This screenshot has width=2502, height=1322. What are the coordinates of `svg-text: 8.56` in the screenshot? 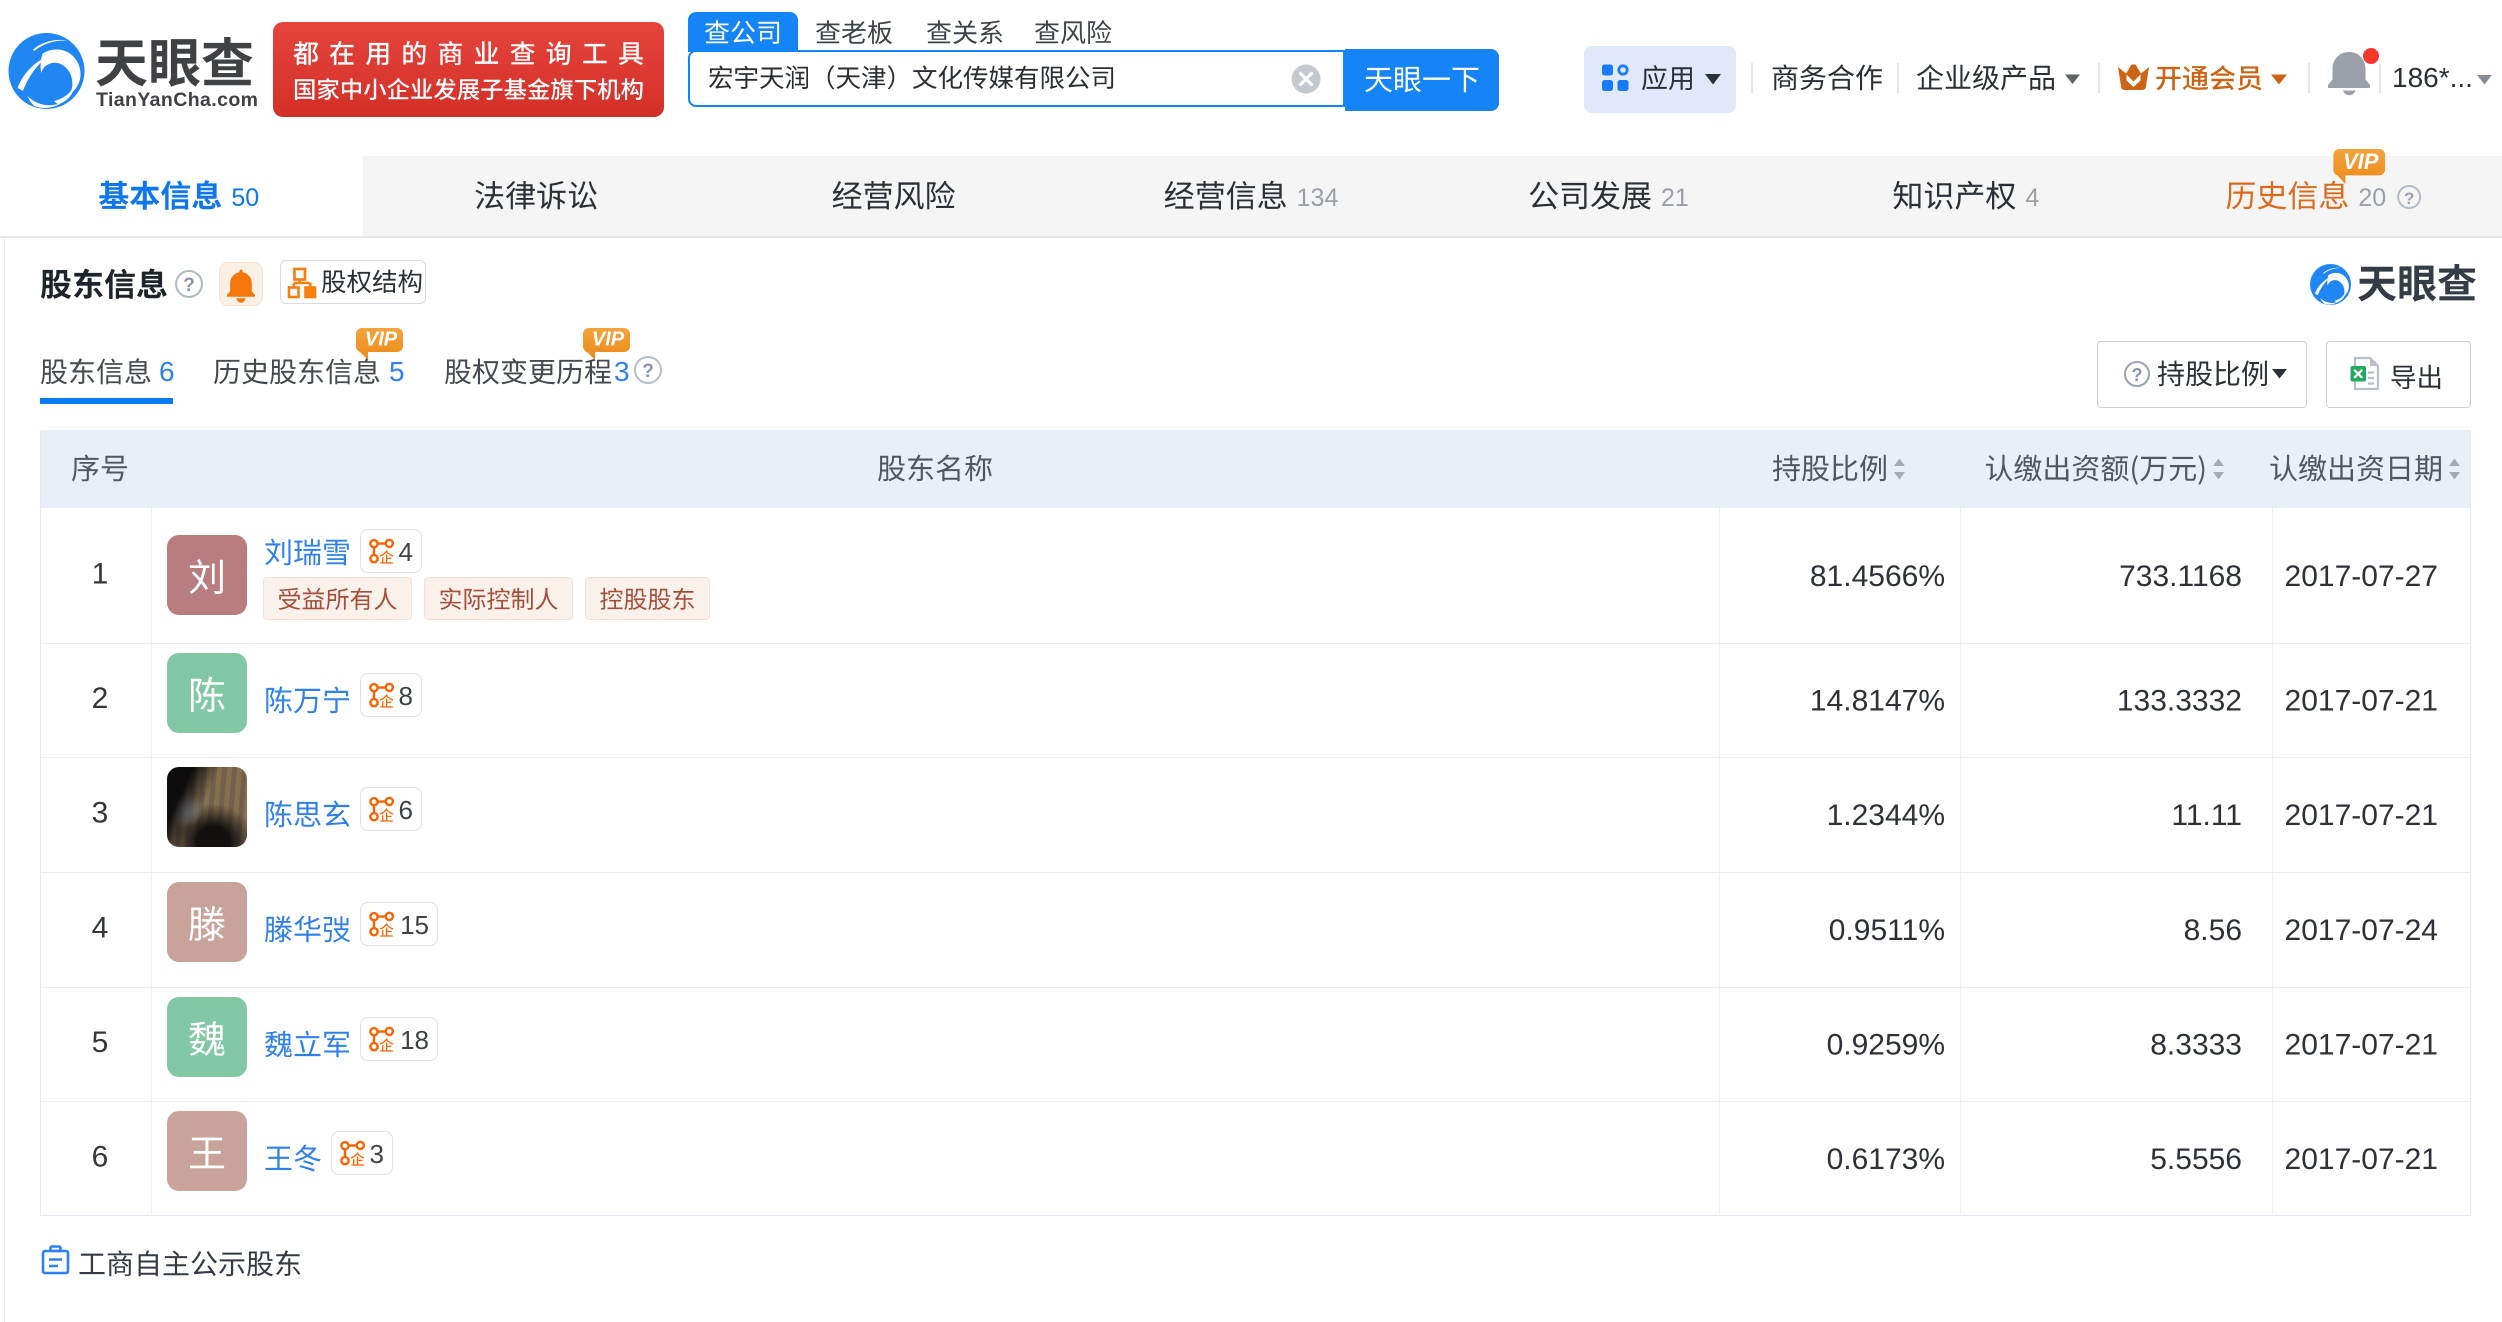 It's located at (2213, 930).